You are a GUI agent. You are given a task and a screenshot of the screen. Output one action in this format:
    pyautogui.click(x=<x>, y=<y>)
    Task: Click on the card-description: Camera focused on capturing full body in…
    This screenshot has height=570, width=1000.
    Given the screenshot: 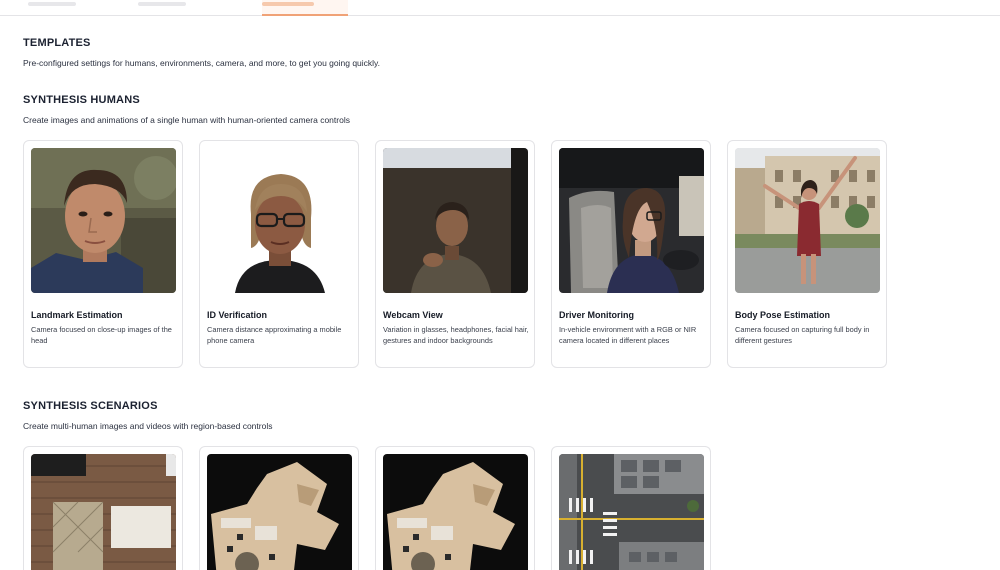 What is the action you would take?
    pyautogui.click(x=802, y=335)
    